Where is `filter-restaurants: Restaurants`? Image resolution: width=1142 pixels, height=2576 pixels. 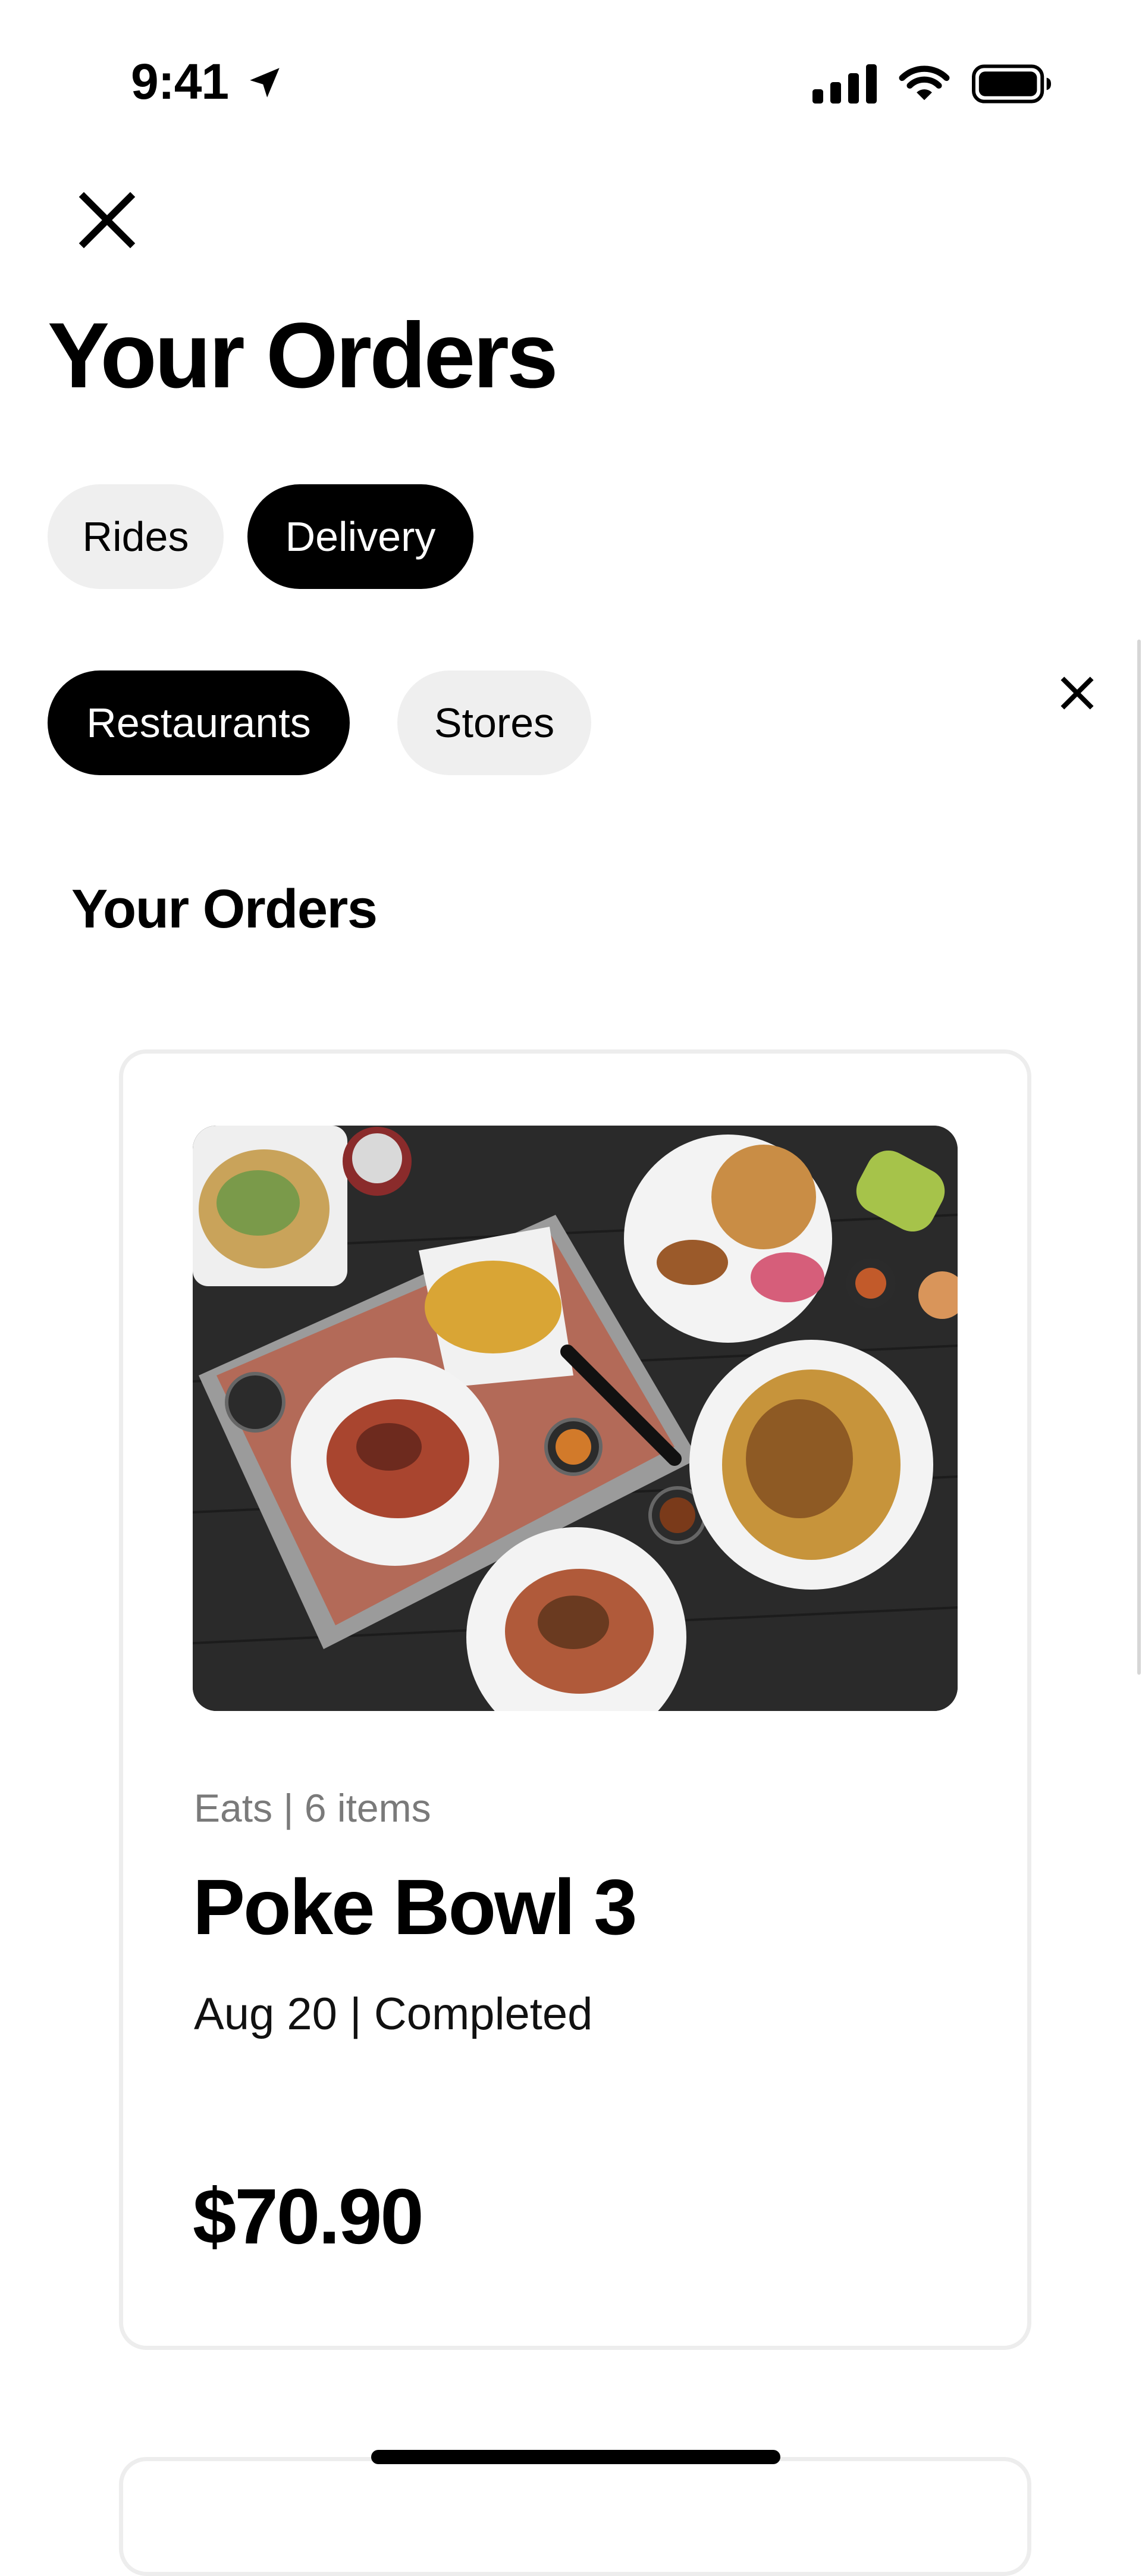 filter-restaurants: Restaurants is located at coordinates (199, 723).